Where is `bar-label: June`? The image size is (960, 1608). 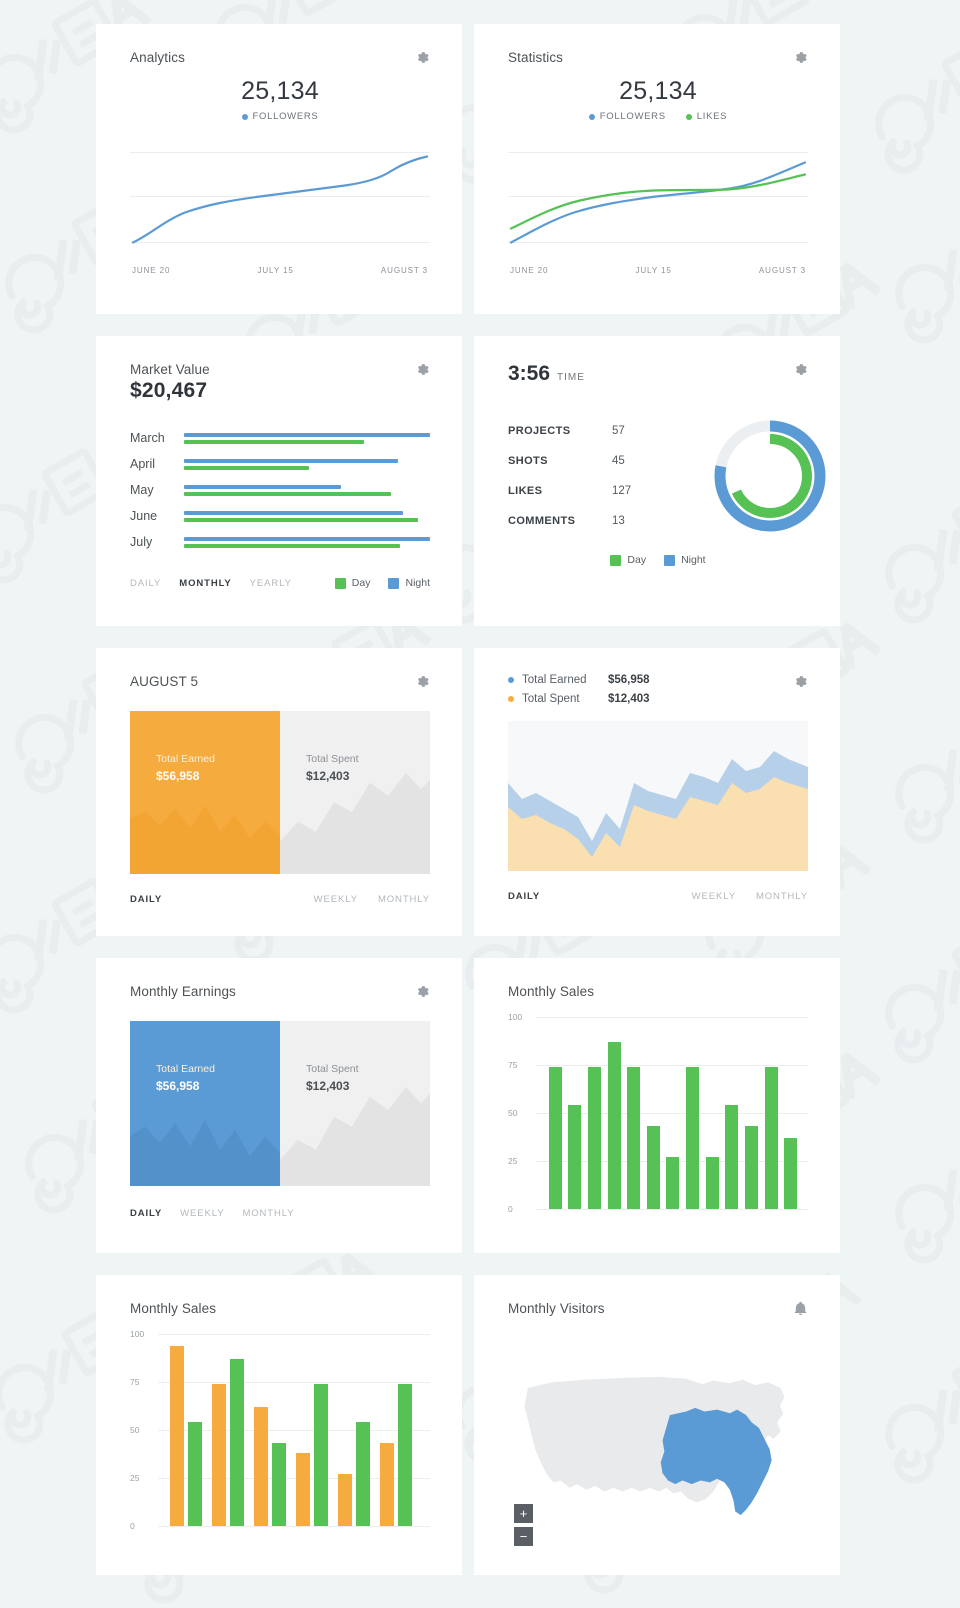 bar-label: June is located at coordinates (144, 516).